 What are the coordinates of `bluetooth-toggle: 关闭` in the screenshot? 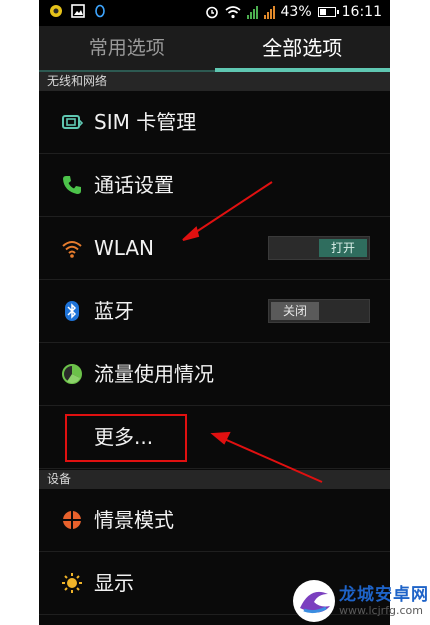 It's located at (319, 311).